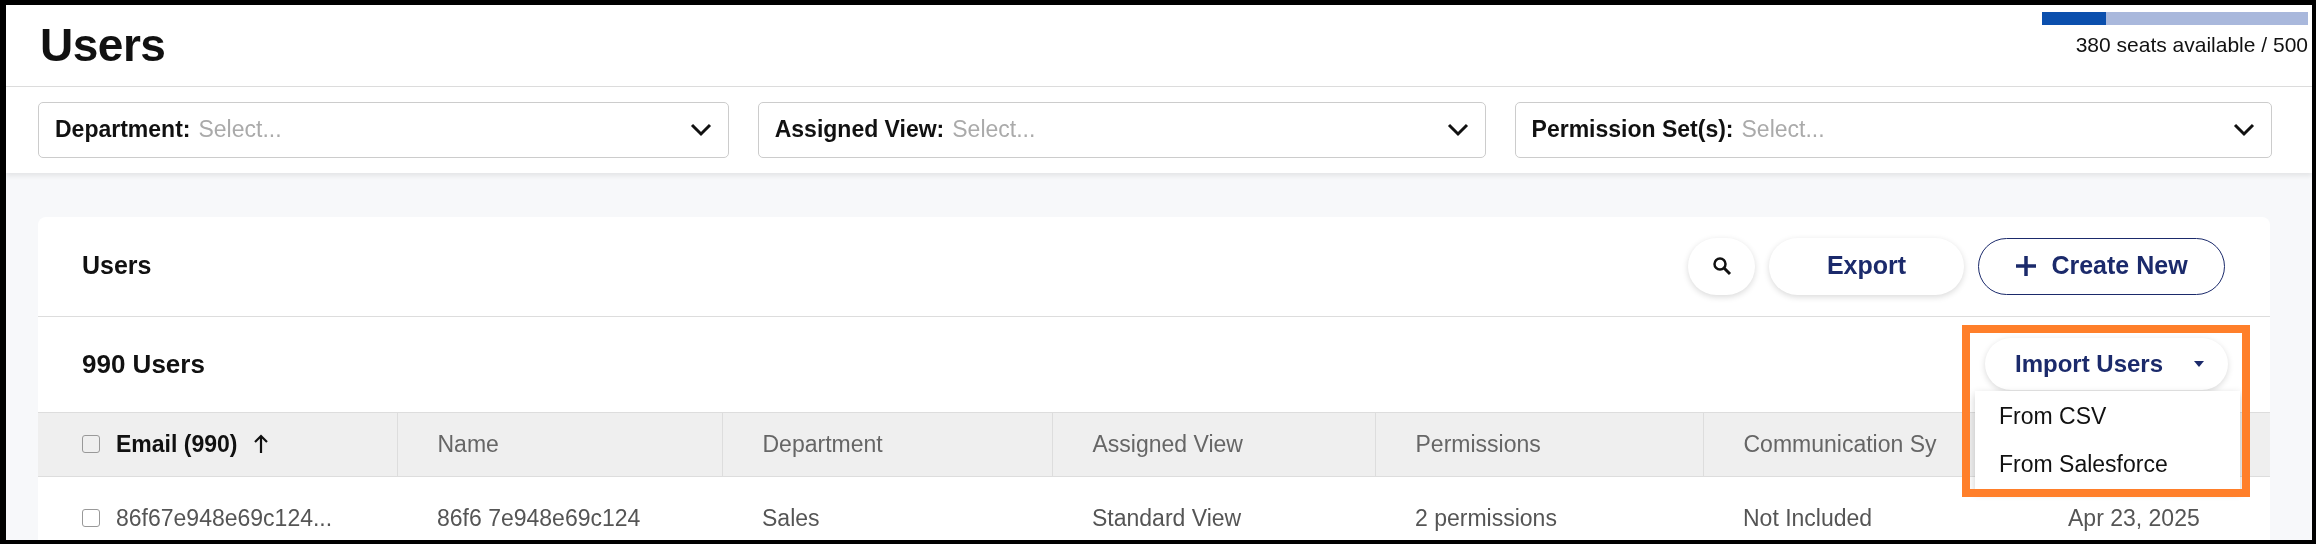  I want to click on menu-item: From Salesforce, so click(2107, 464).